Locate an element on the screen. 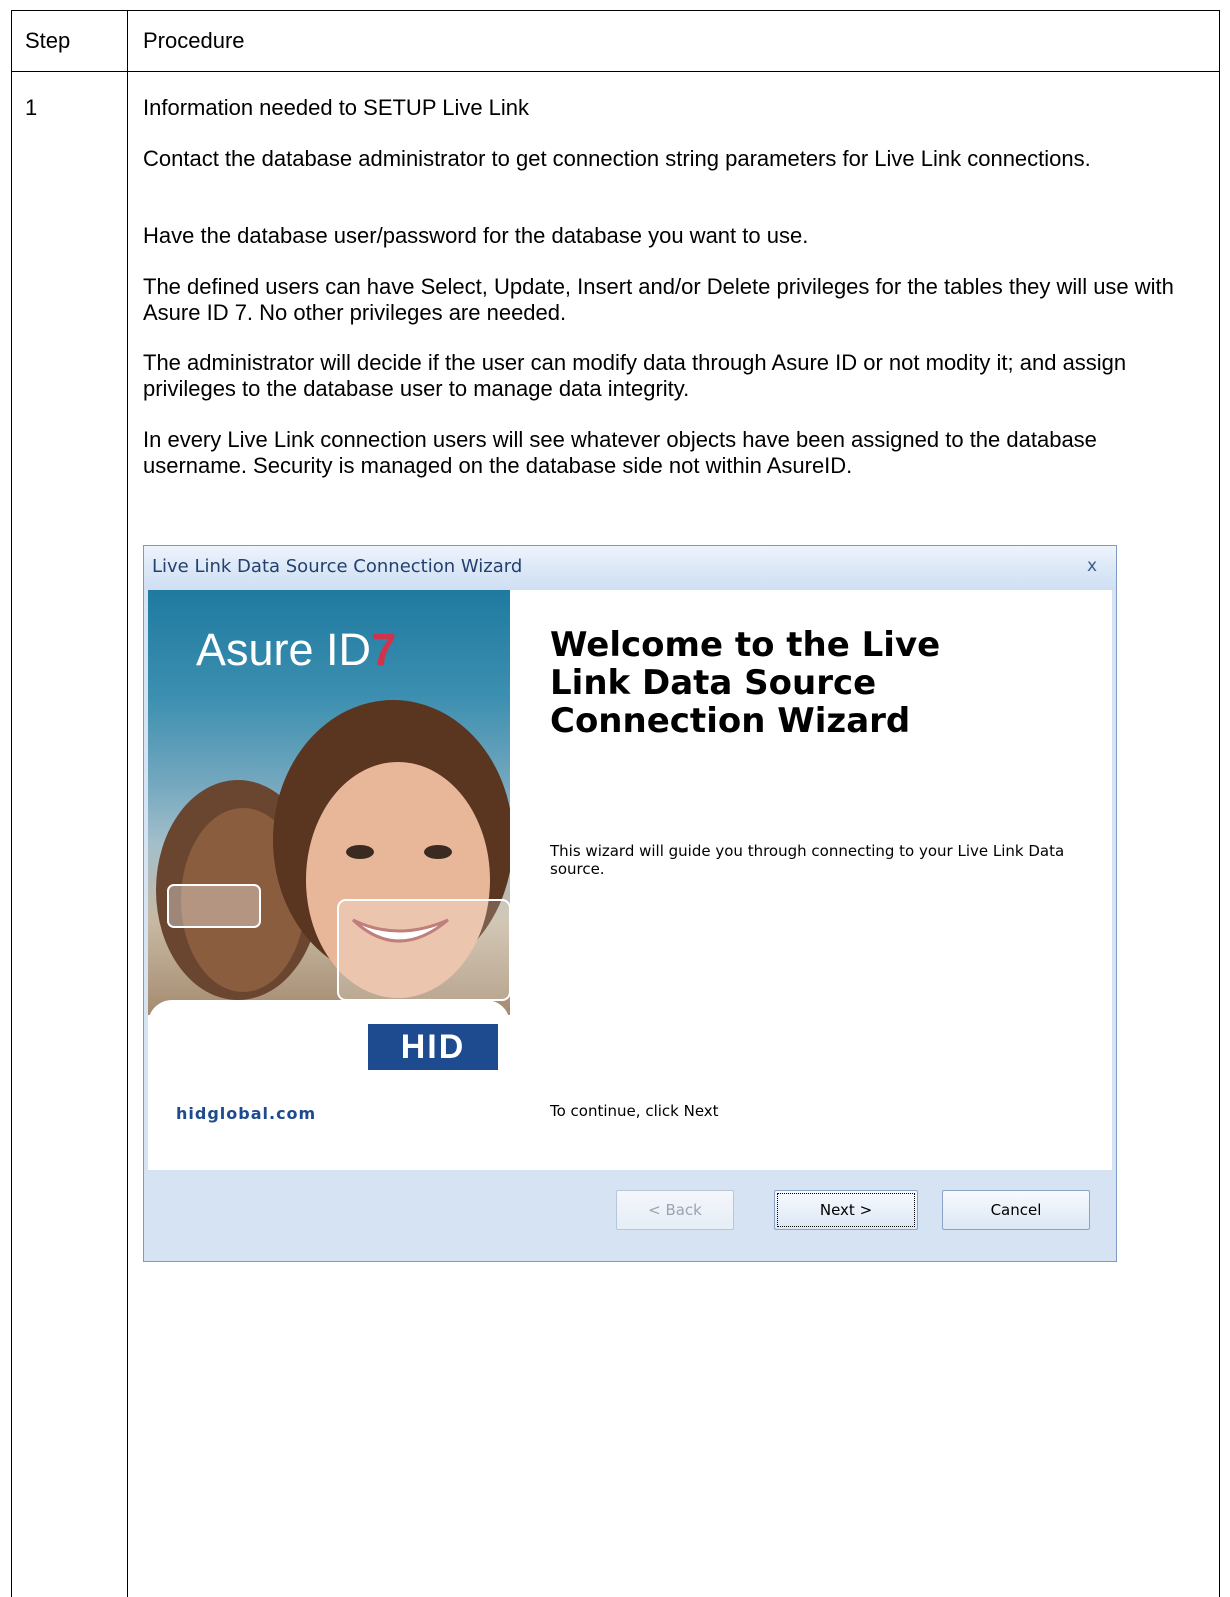  hid-logo: HID is located at coordinates (433, 1047).